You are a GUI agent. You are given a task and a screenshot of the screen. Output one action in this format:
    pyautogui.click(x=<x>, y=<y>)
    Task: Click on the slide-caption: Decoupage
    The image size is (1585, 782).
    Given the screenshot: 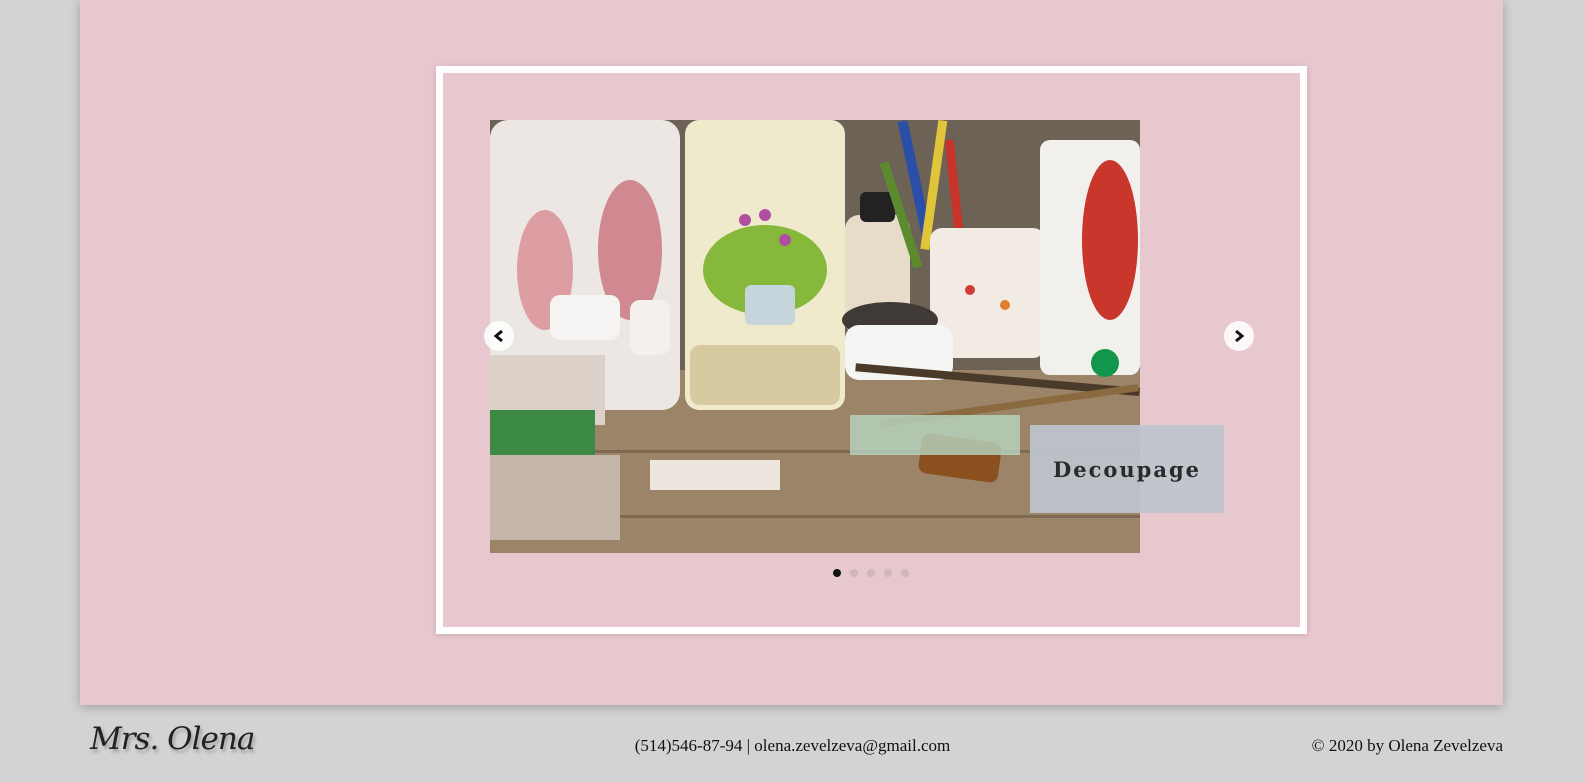 What is the action you would take?
    pyautogui.click(x=1127, y=469)
    